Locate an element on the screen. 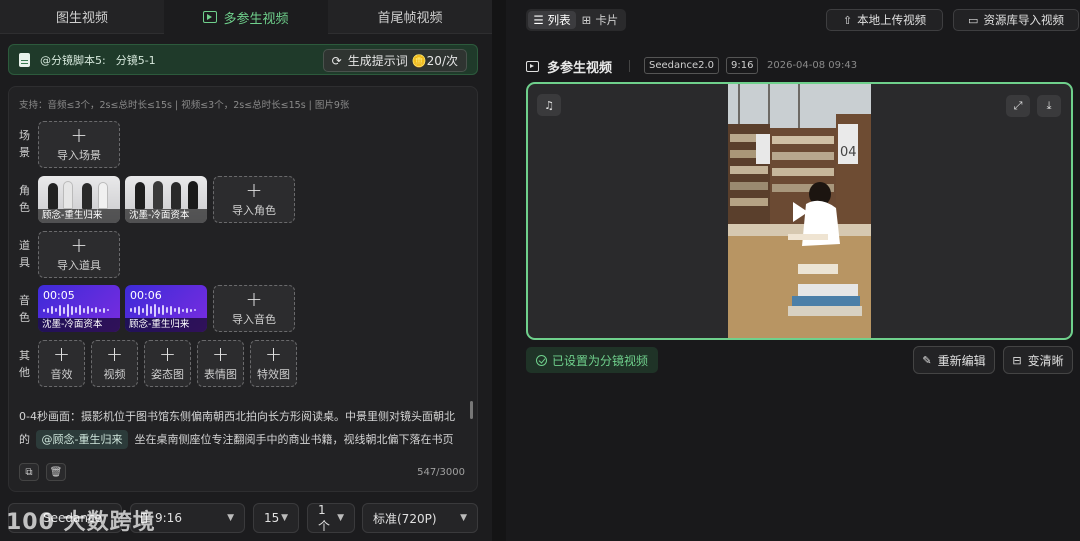  shelf-number: 04 is located at coordinates (848, 152).